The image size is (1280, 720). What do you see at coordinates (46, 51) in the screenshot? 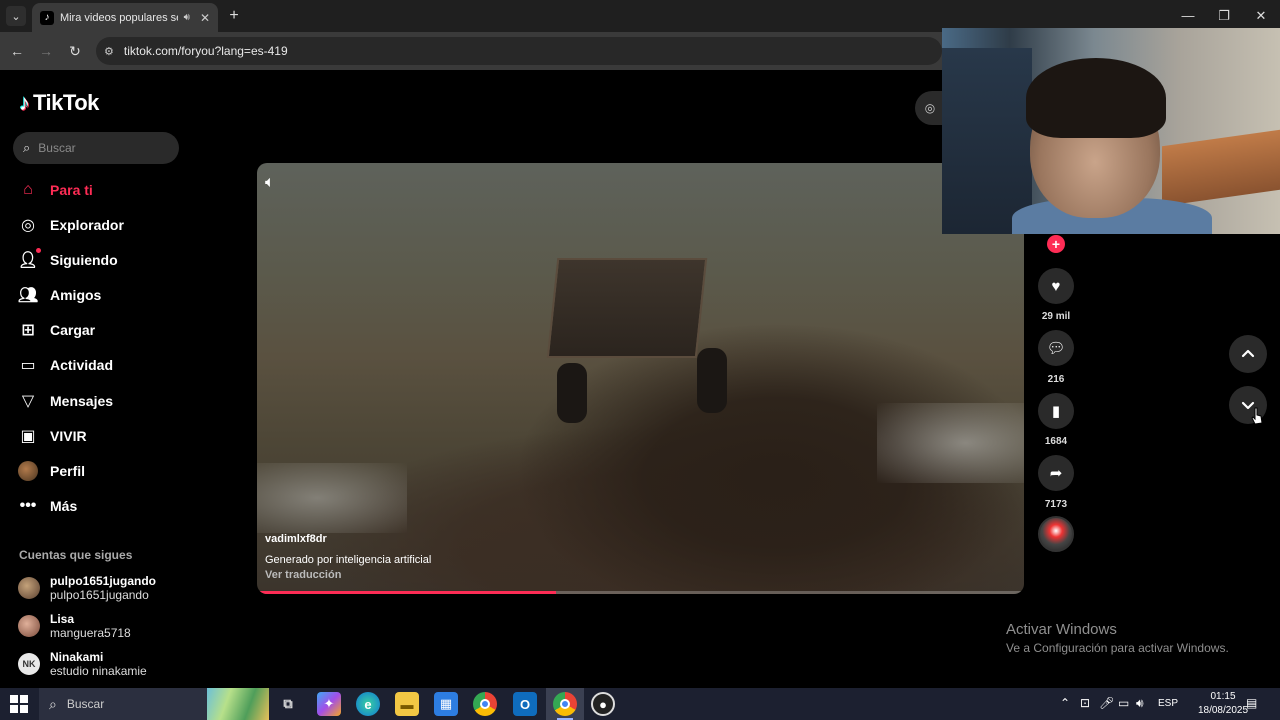
I see `forward-button: →` at bounding box center [46, 51].